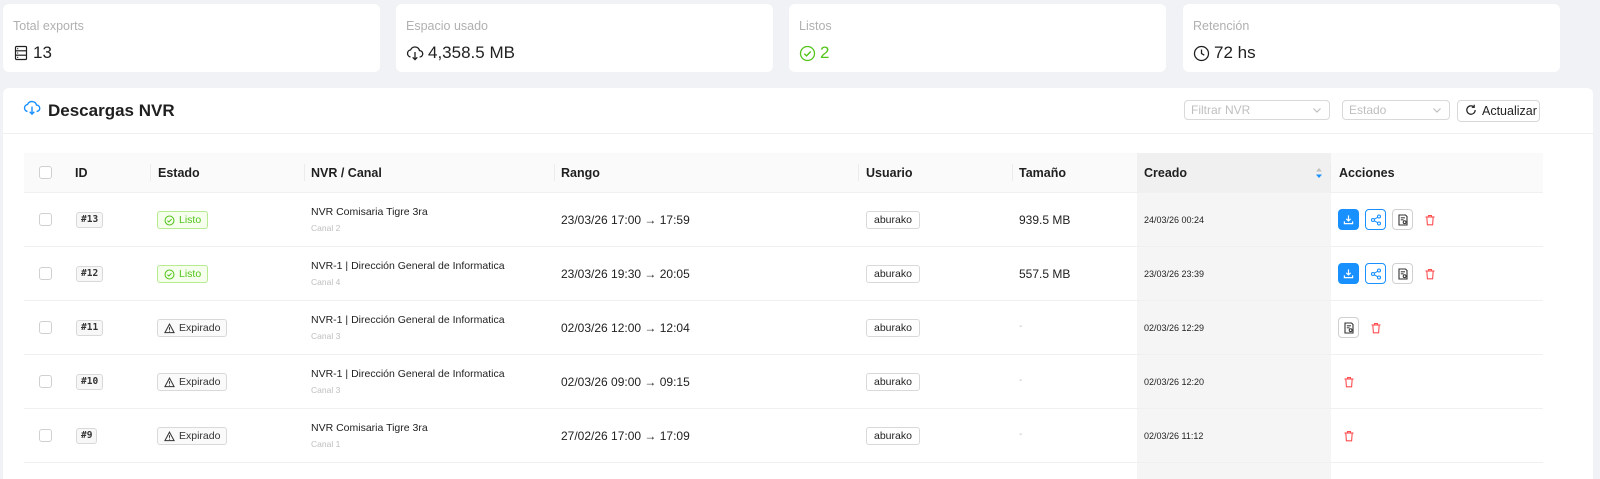  I want to click on stat-espacio-usado: Espacio usado 4,358.5 MB, so click(584, 38).